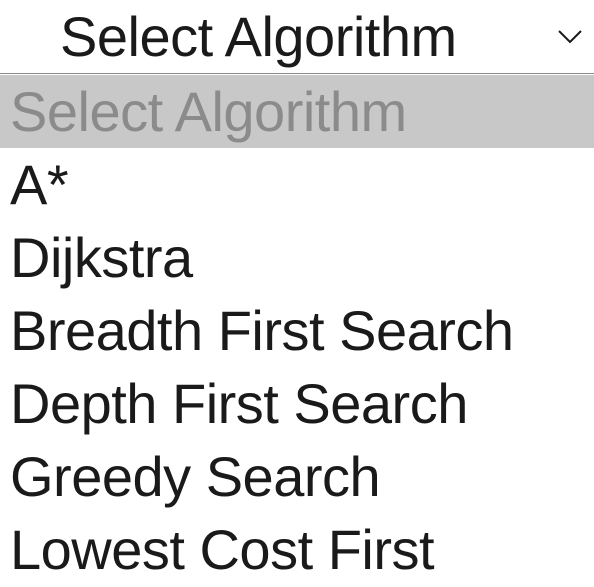 The width and height of the screenshot is (594, 587). What do you see at coordinates (297, 403) in the screenshot?
I see `option-depth-first-search: Depth First Search` at bounding box center [297, 403].